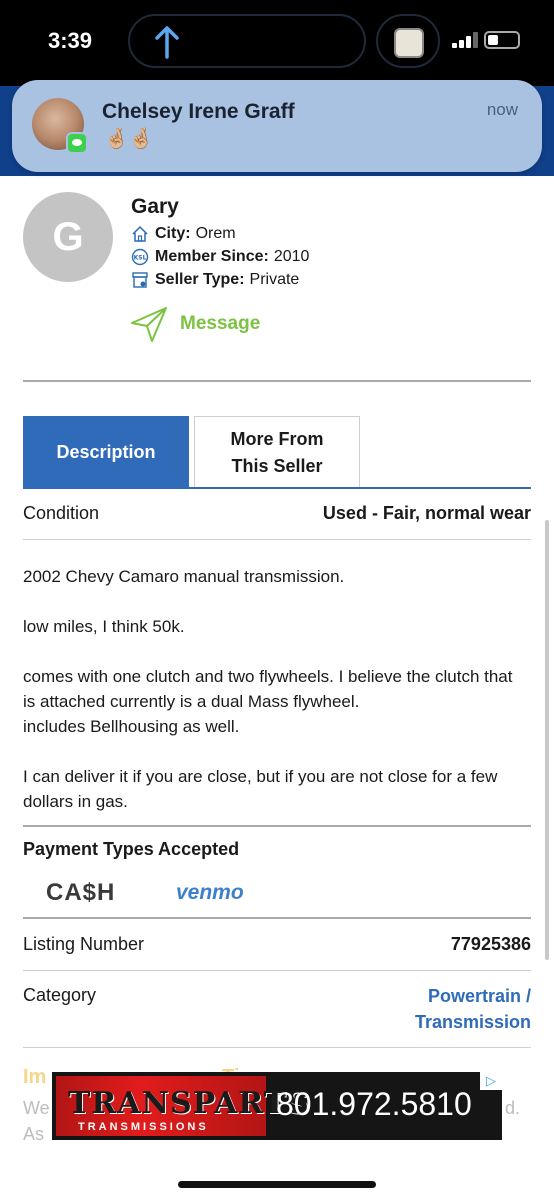 The image size is (554, 1200). I want to click on app-thumbnail-icon, so click(409, 43).